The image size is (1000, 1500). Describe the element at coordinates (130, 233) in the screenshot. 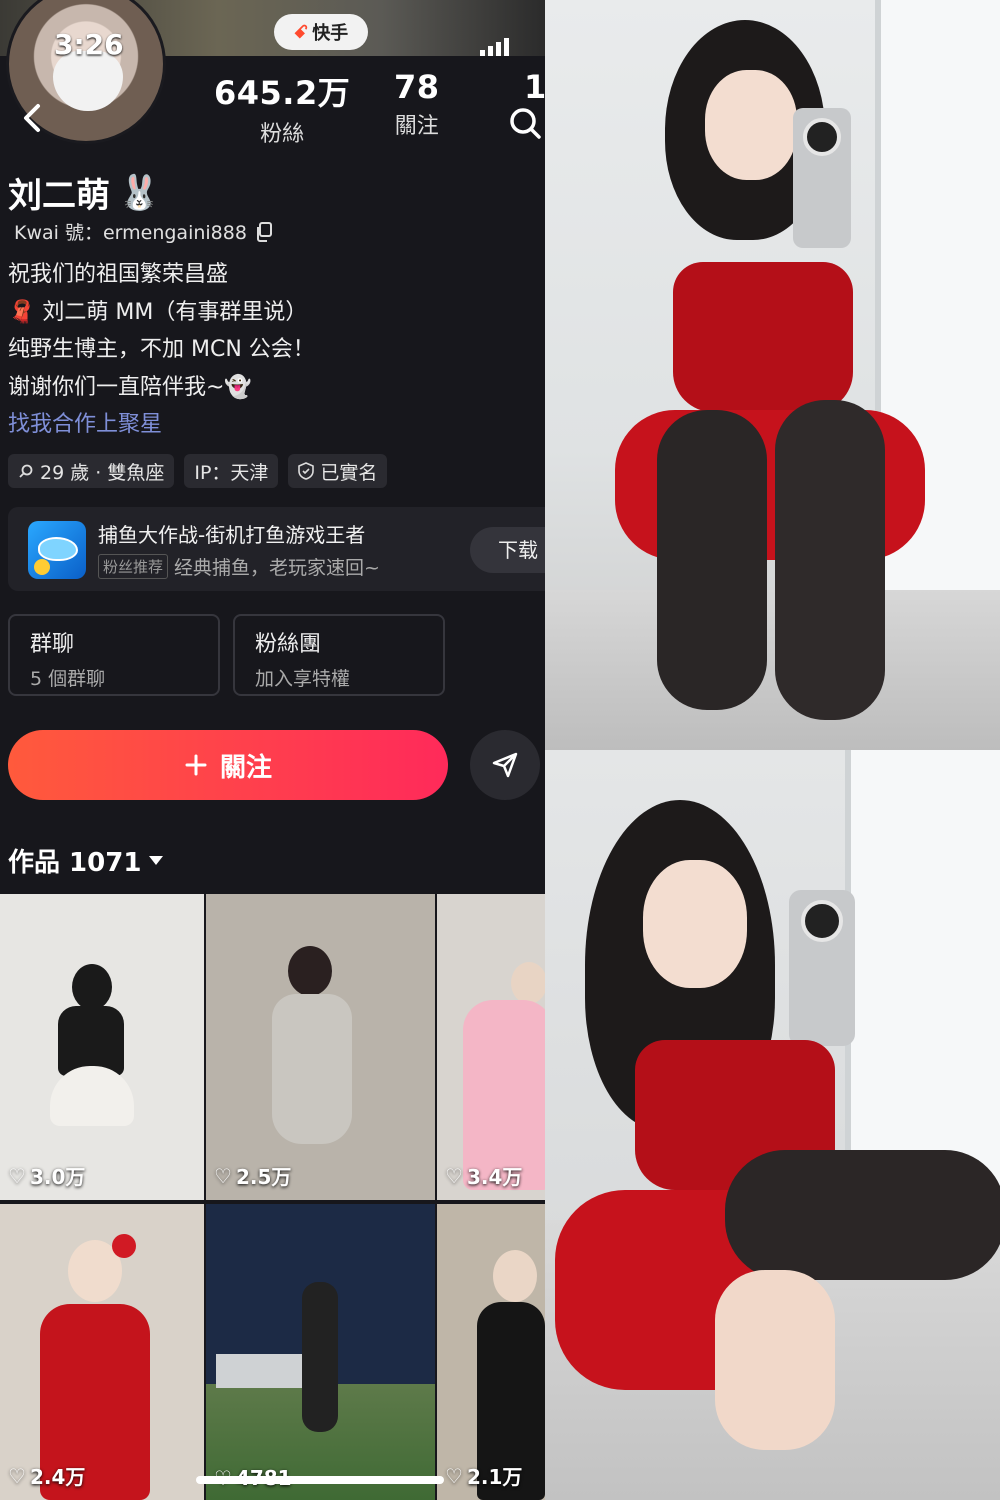

I see `kwai-id-text: Kwai 號：ermengaini888` at that location.